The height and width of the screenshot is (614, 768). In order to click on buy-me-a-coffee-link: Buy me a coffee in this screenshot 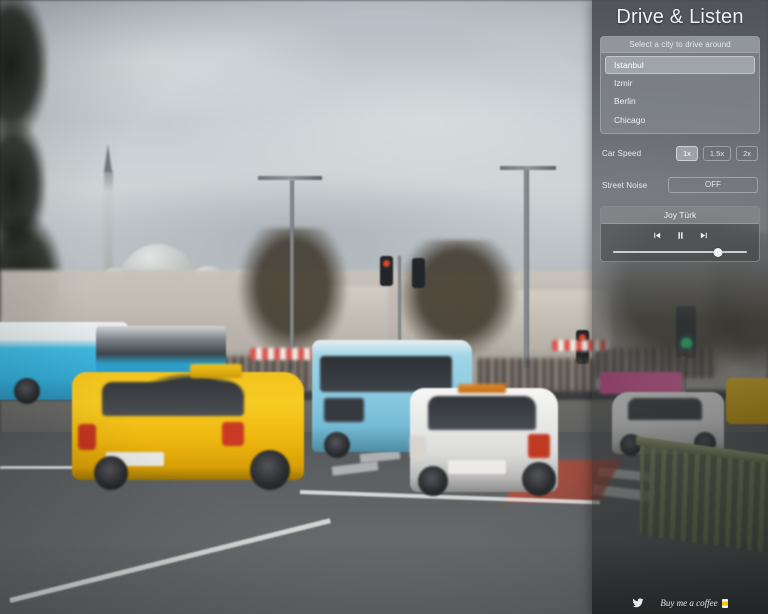, I will do `click(694, 603)`.